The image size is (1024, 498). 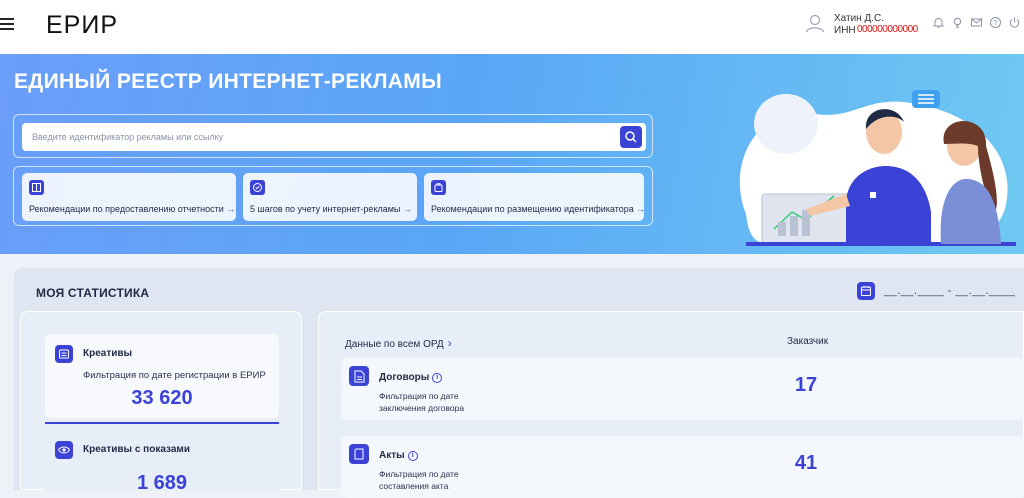 I want to click on search-box, so click(x=334, y=137).